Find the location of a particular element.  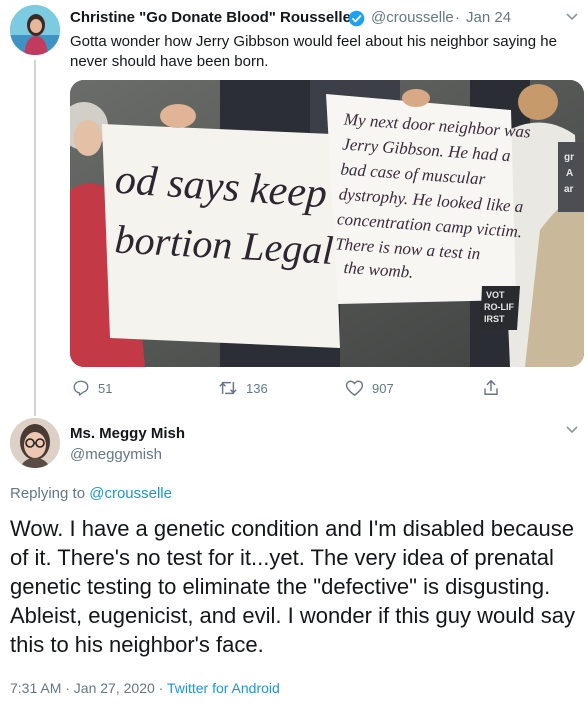

author-name: Ms. Meggy Mish is located at coordinates (127, 433).